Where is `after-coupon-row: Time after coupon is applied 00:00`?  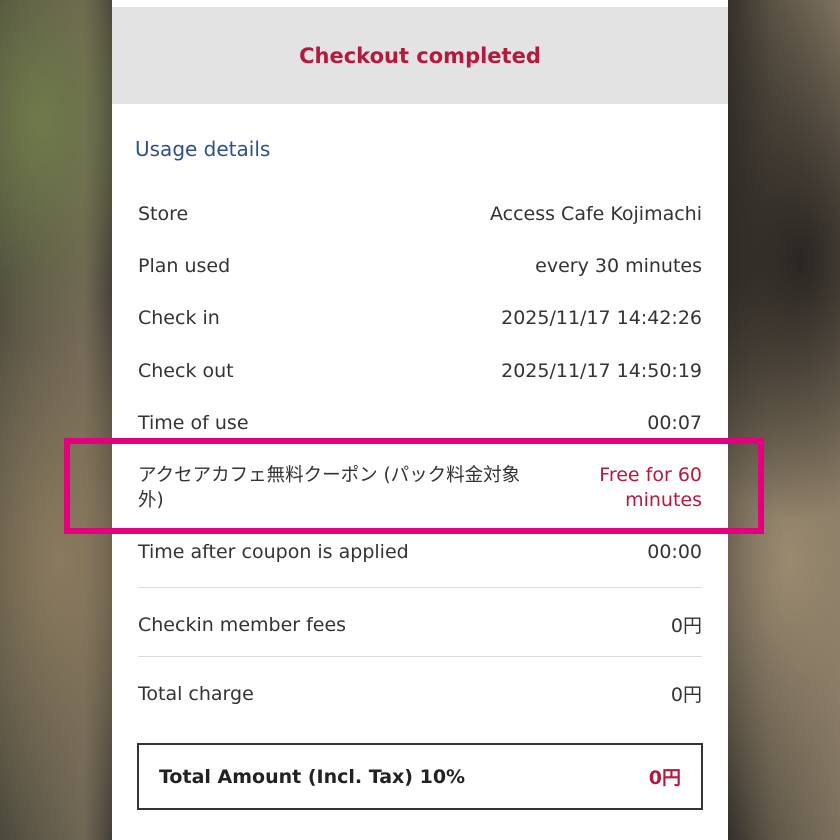 after-coupon-row: Time after coupon is applied 00:00 is located at coordinates (420, 552).